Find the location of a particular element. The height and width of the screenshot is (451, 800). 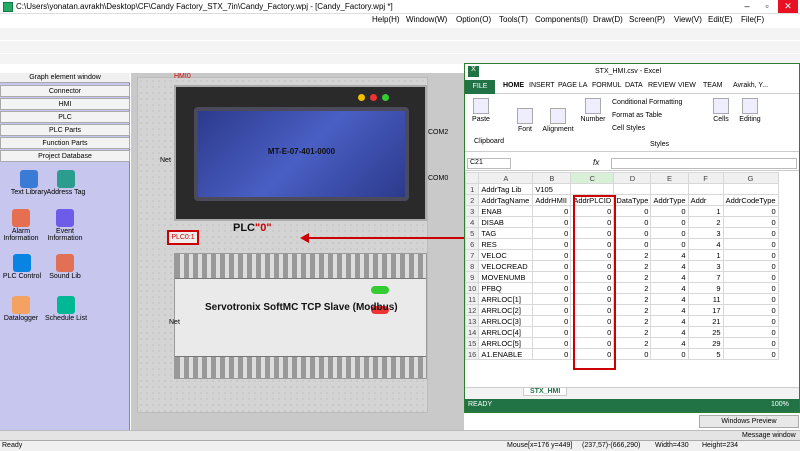

cell: TAG is located at coordinates (506, 233).